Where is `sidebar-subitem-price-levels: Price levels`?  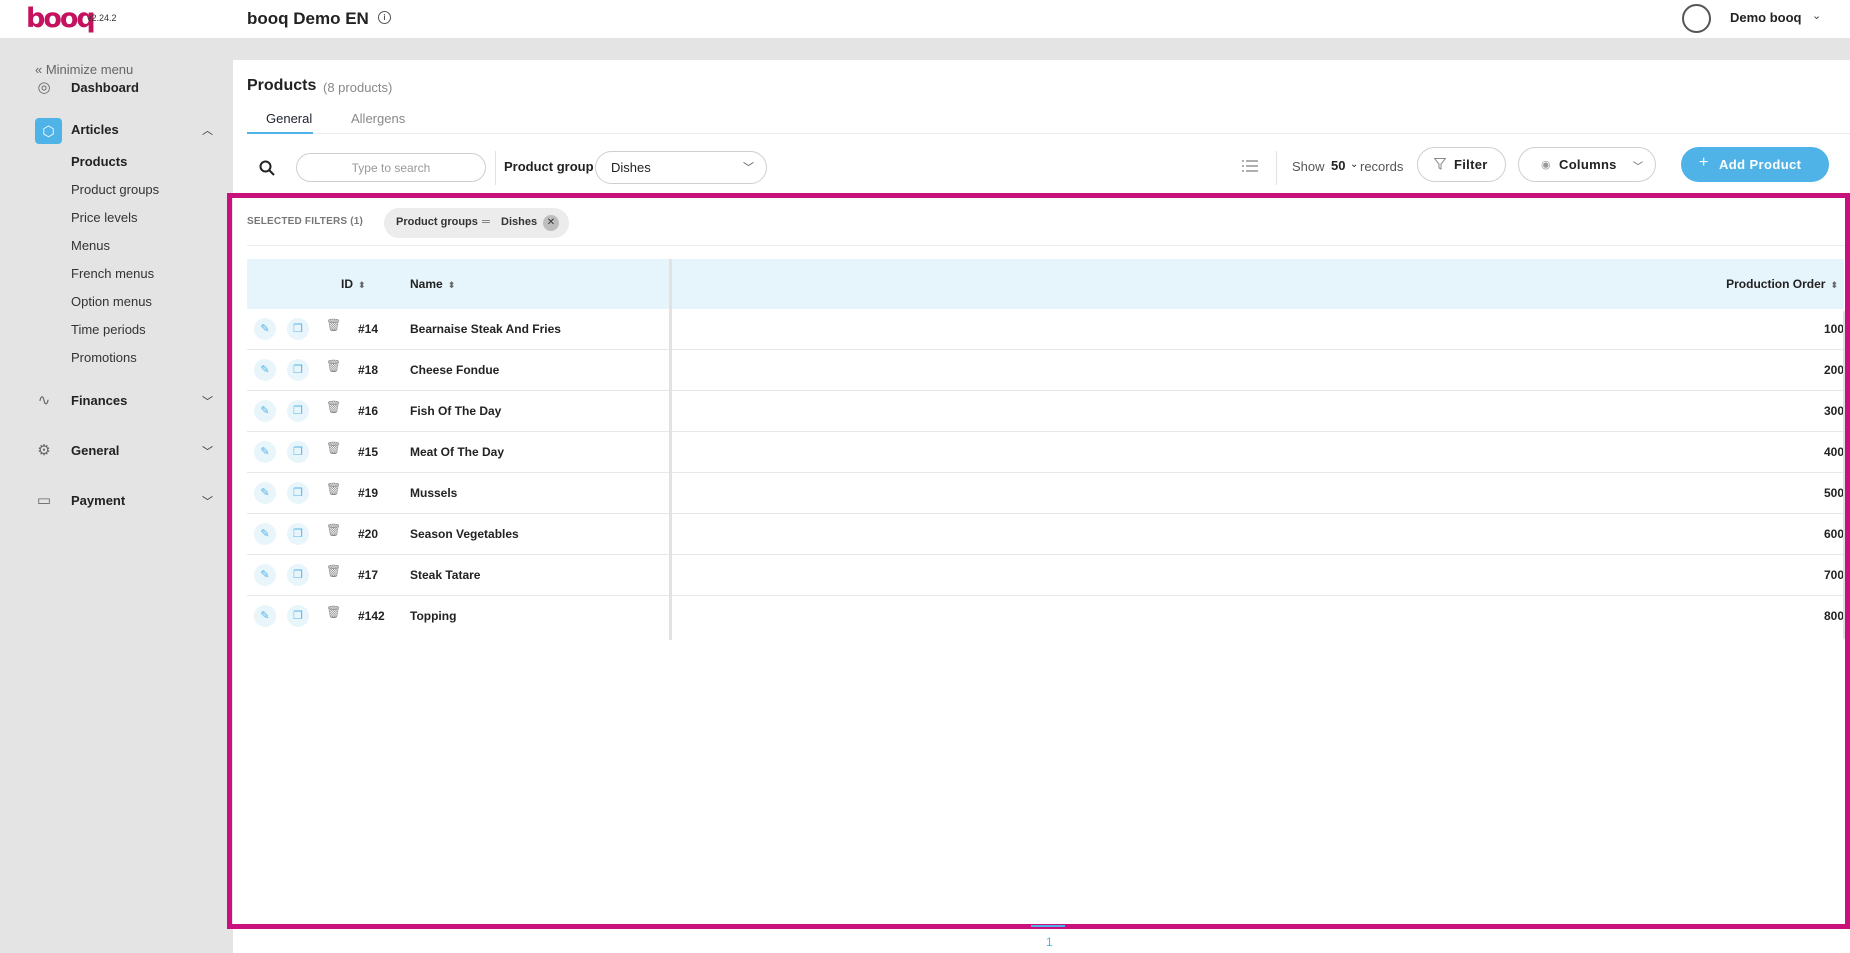
sidebar-subitem-price-levels: Price levels is located at coordinates (104, 217).